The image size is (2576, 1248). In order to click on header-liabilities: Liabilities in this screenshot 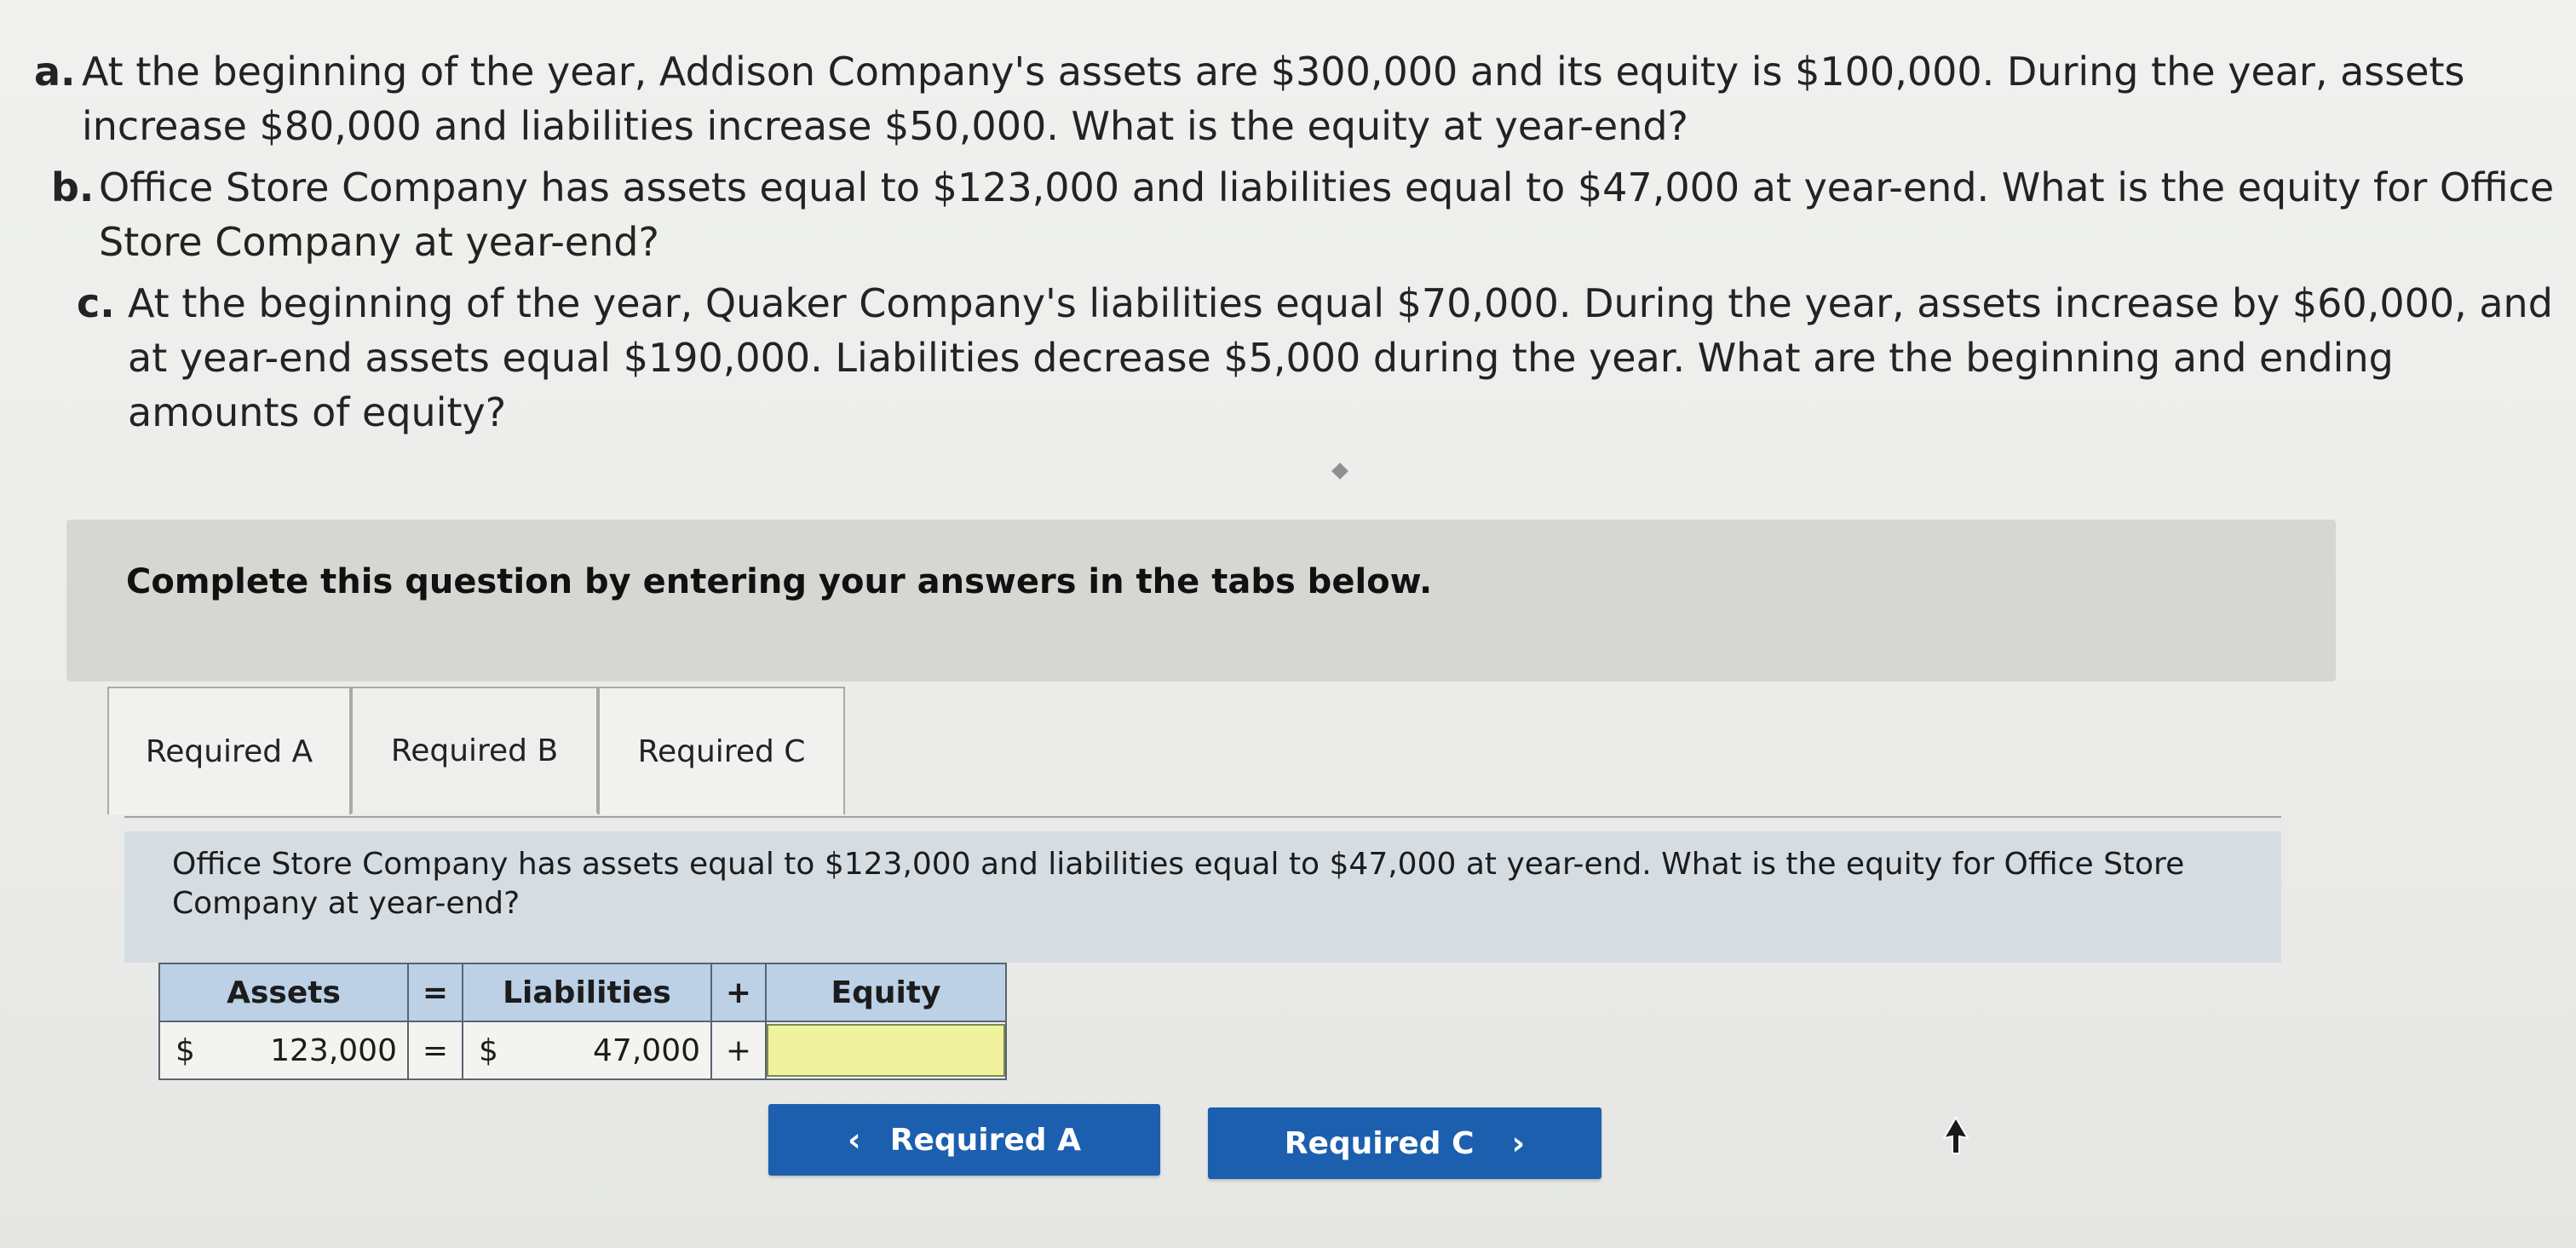, I will do `click(587, 992)`.